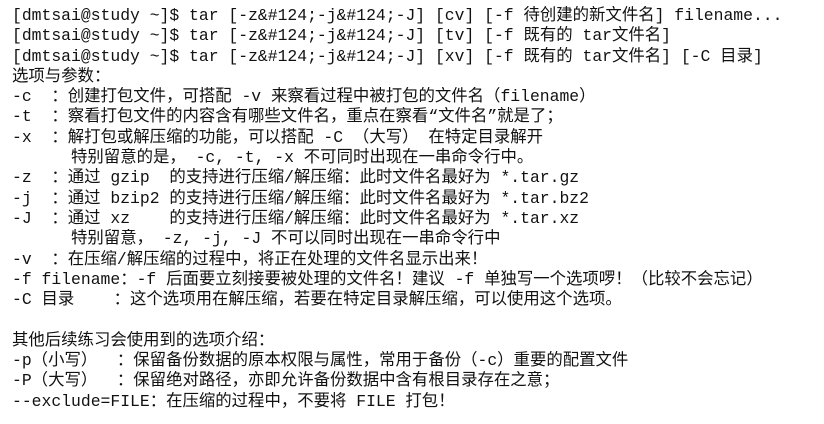 This screenshot has height=424, width=824. What do you see at coordinates (296, 218) in the screenshot?
I see `option-J: -J ：通过 xz 的支持进行压缩/解压缩：此时文件名最好为 *.tar.xz` at bounding box center [296, 218].